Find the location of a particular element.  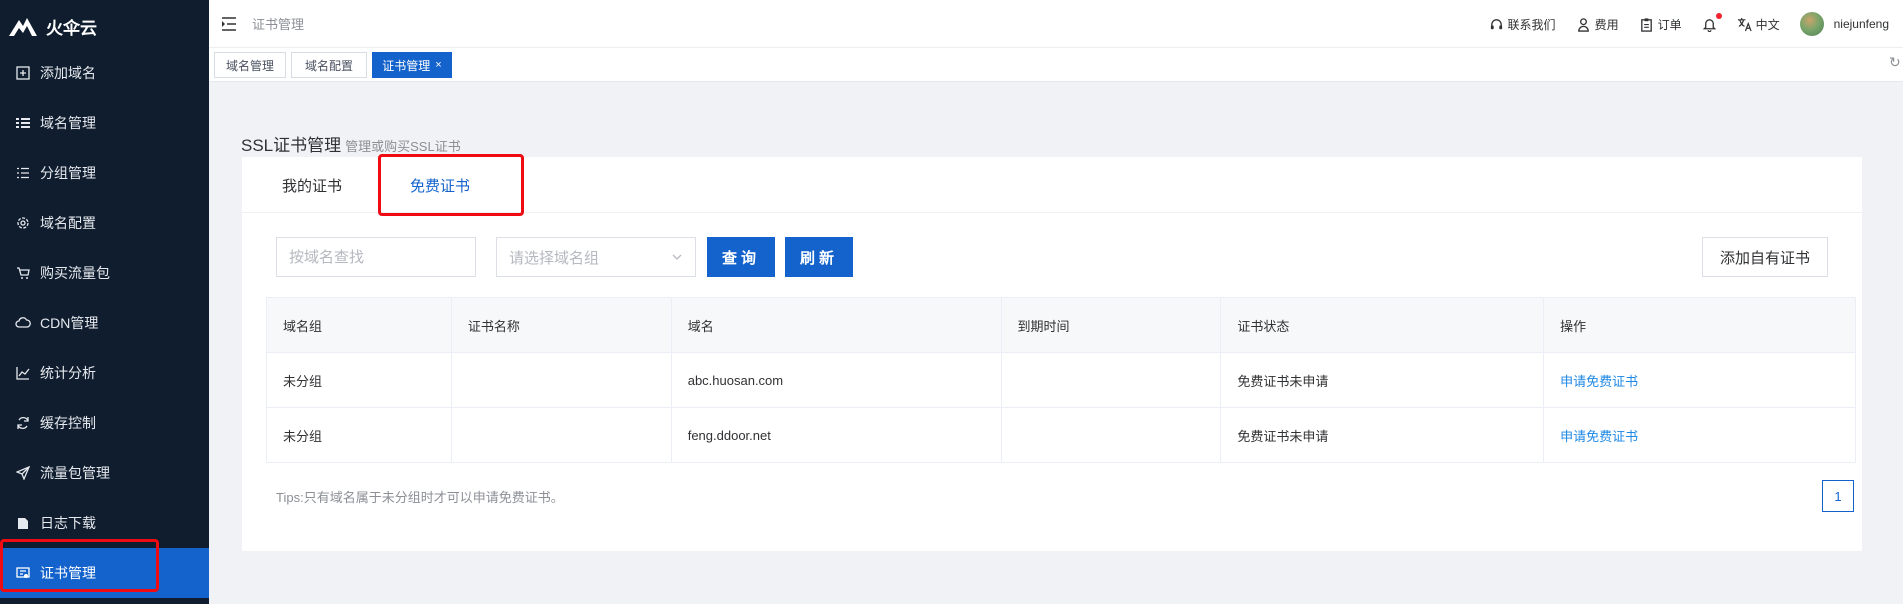

headset-icon is located at coordinates (1496, 23).